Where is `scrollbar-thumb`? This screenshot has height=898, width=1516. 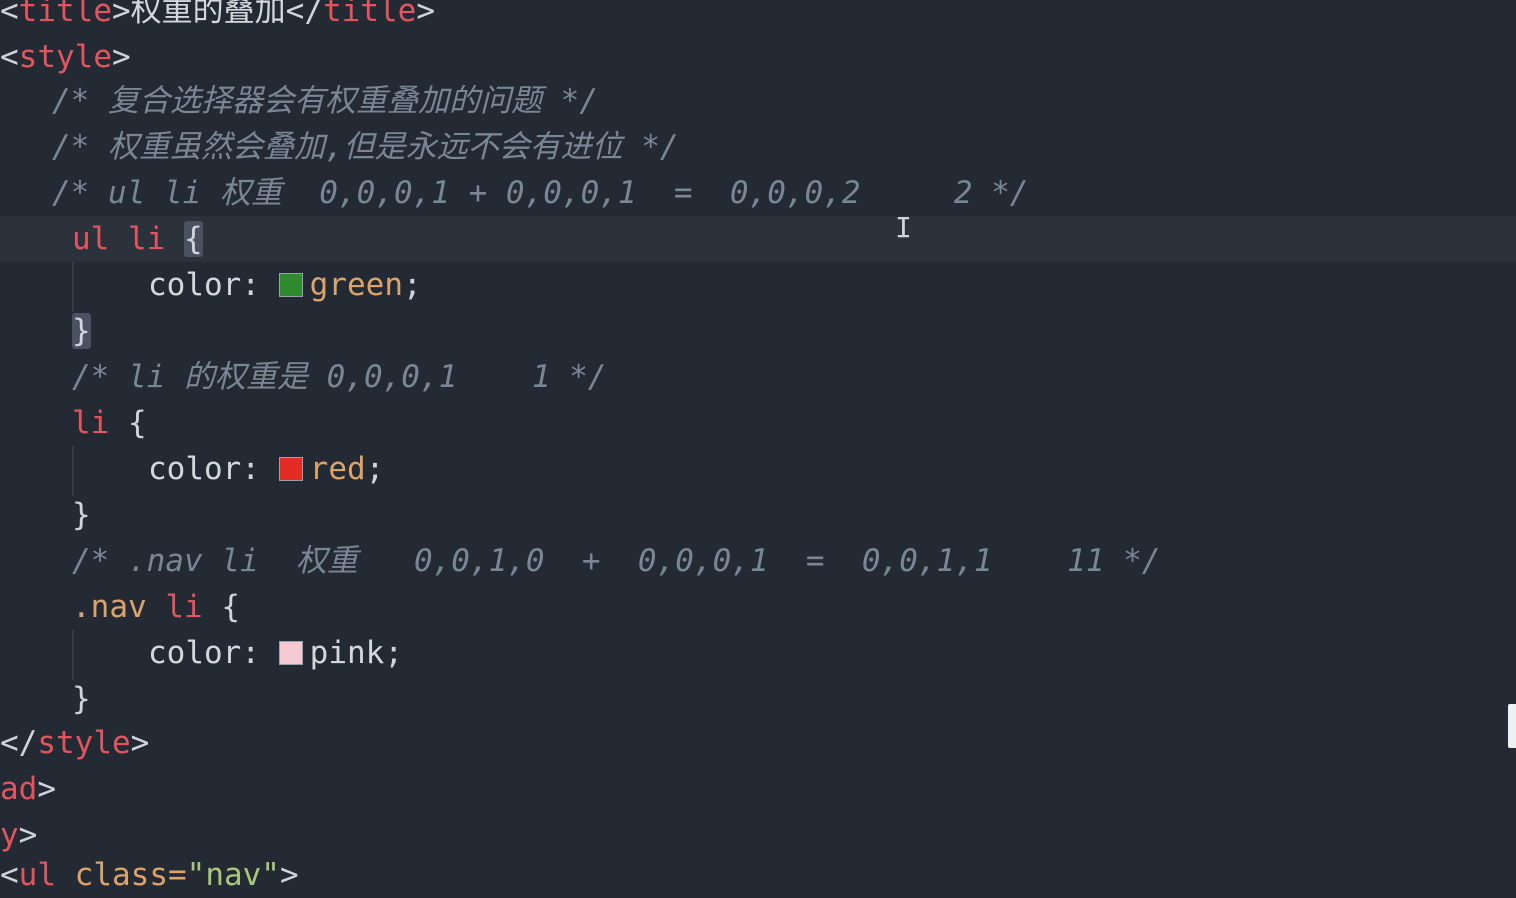
scrollbar-thumb is located at coordinates (1512, 726).